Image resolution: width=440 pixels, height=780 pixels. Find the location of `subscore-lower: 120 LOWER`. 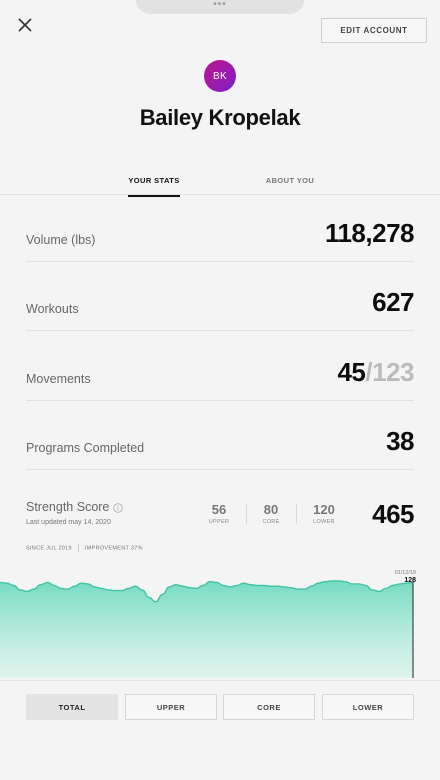

subscore-lower: 120 LOWER is located at coordinates (324, 513).